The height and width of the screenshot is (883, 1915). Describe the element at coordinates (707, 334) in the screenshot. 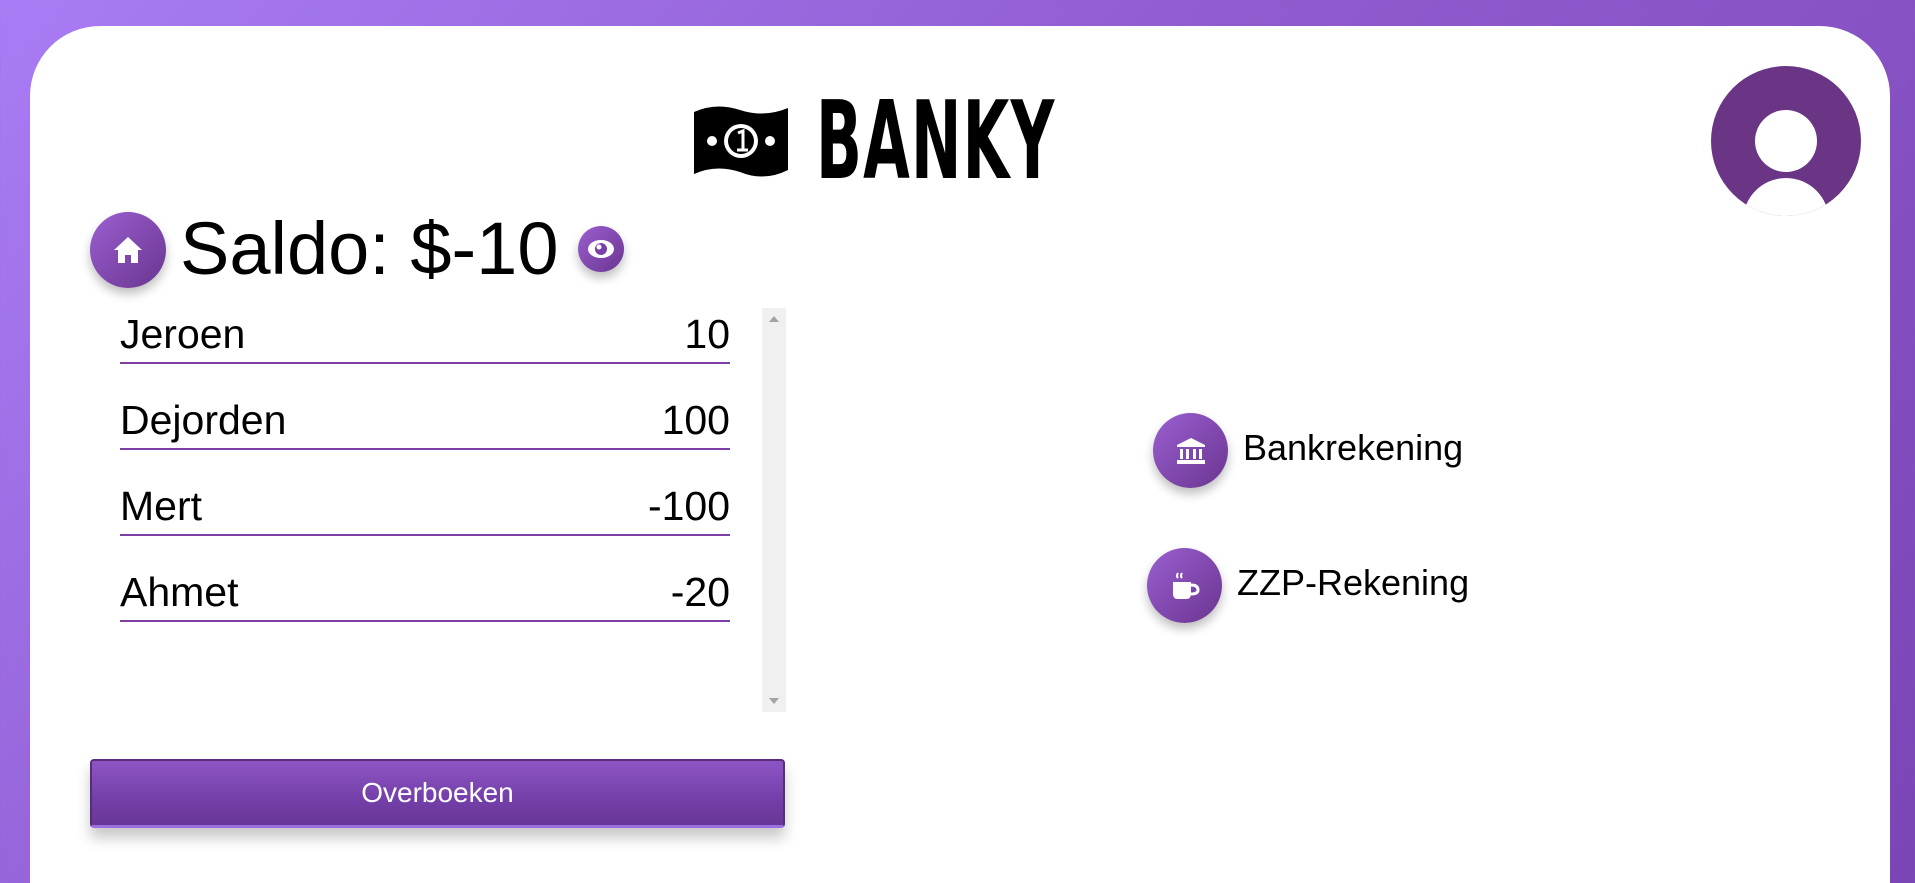

I see `transaction-amount: 10` at that location.